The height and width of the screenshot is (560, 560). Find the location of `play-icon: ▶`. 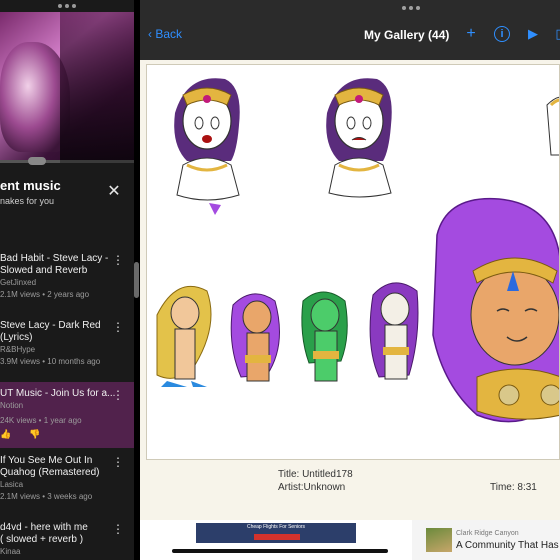

play-icon: ▶ is located at coordinates (533, 34).